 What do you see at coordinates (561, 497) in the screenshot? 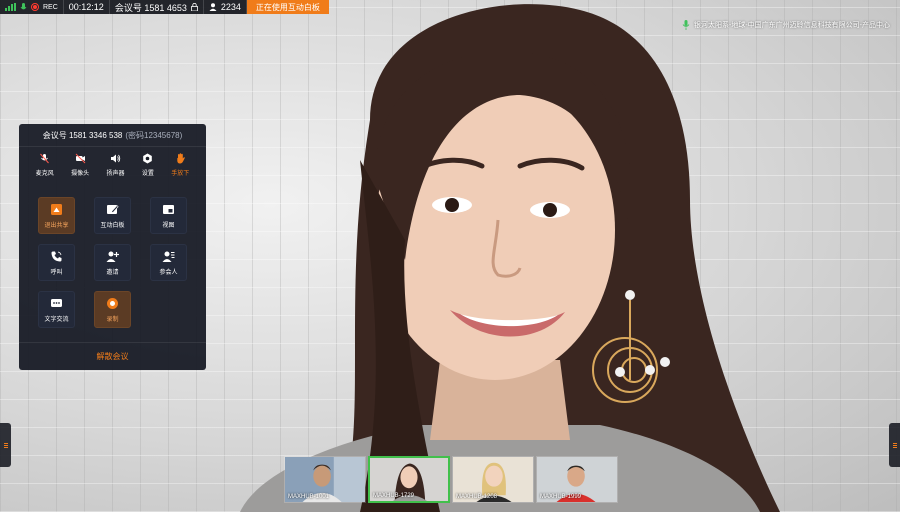
I see `participant-name: MAXHUB-1999` at bounding box center [561, 497].